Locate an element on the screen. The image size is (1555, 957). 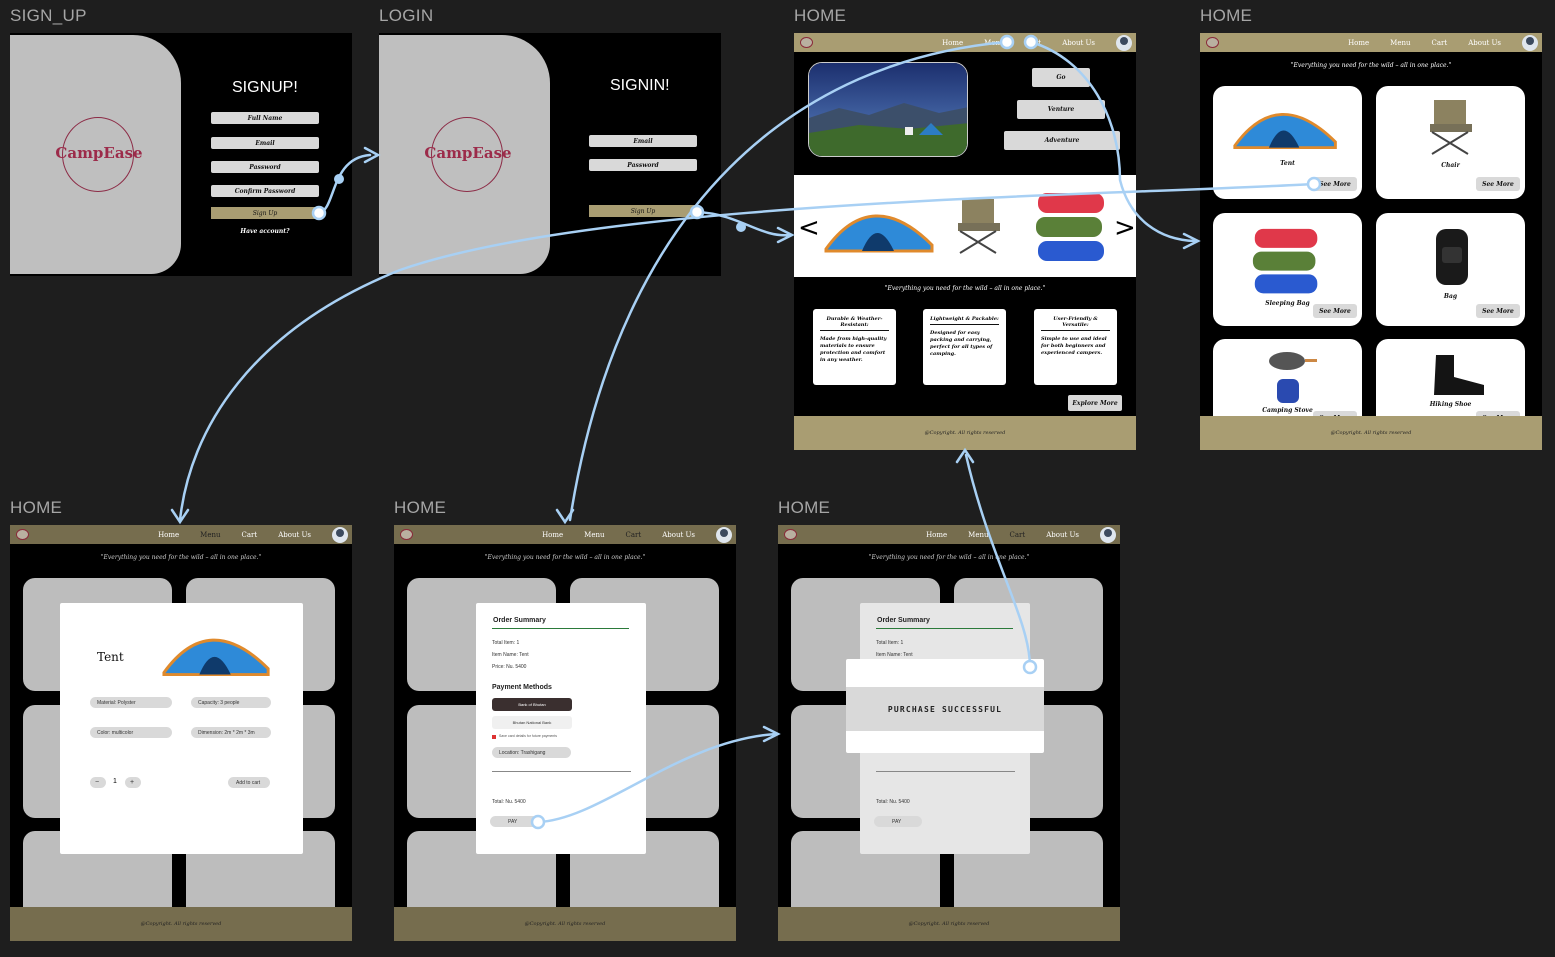
go-button: Go is located at coordinates (1061, 77).